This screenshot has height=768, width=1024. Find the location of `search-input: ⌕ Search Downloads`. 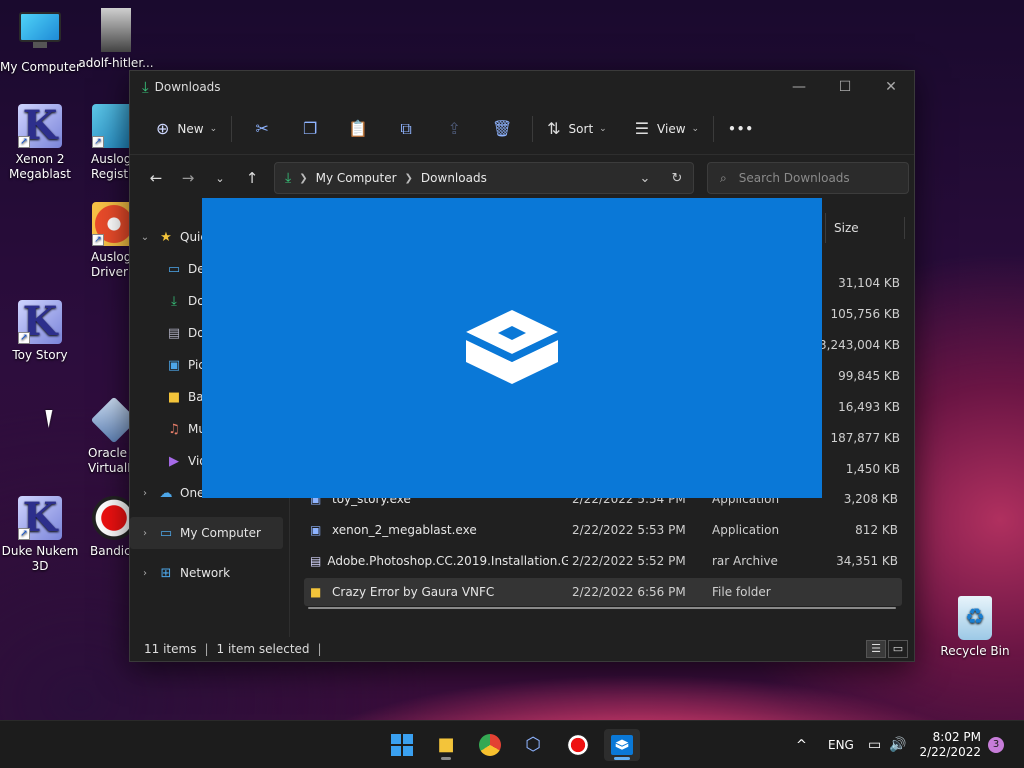

search-input: ⌕ Search Downloads is located at coordinates (808, 178).